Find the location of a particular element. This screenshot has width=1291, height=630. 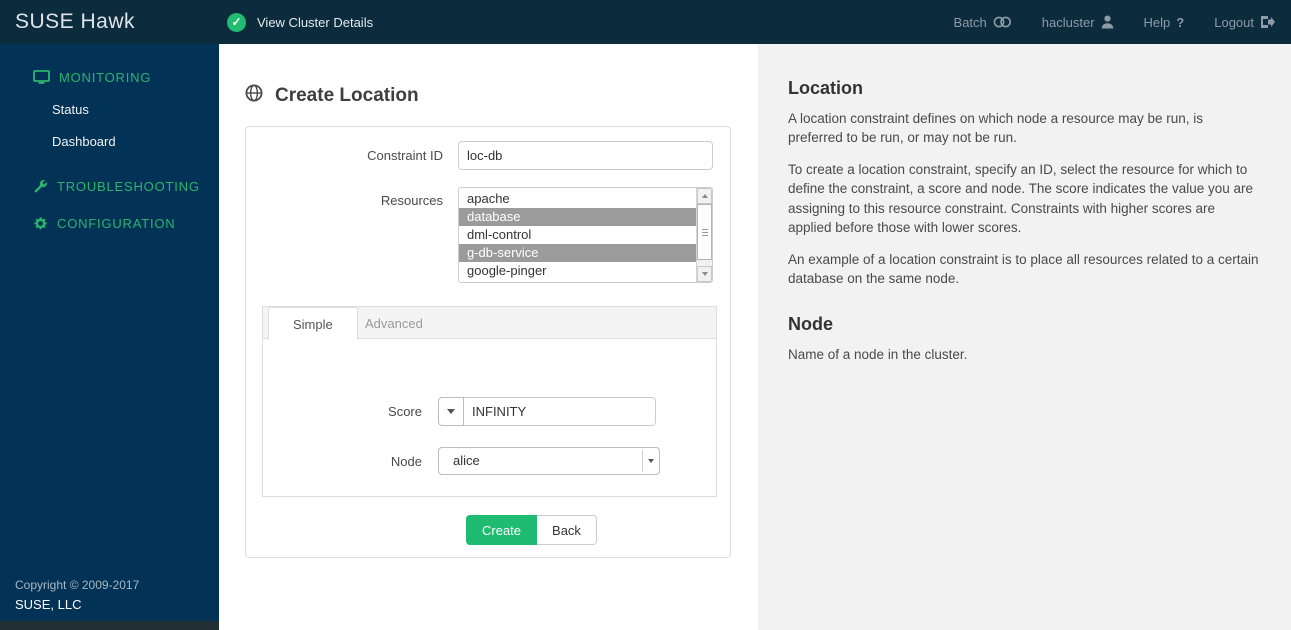

topbar-links: Batch hacluster Help ? Logout is located at coordinates (1122, 22).